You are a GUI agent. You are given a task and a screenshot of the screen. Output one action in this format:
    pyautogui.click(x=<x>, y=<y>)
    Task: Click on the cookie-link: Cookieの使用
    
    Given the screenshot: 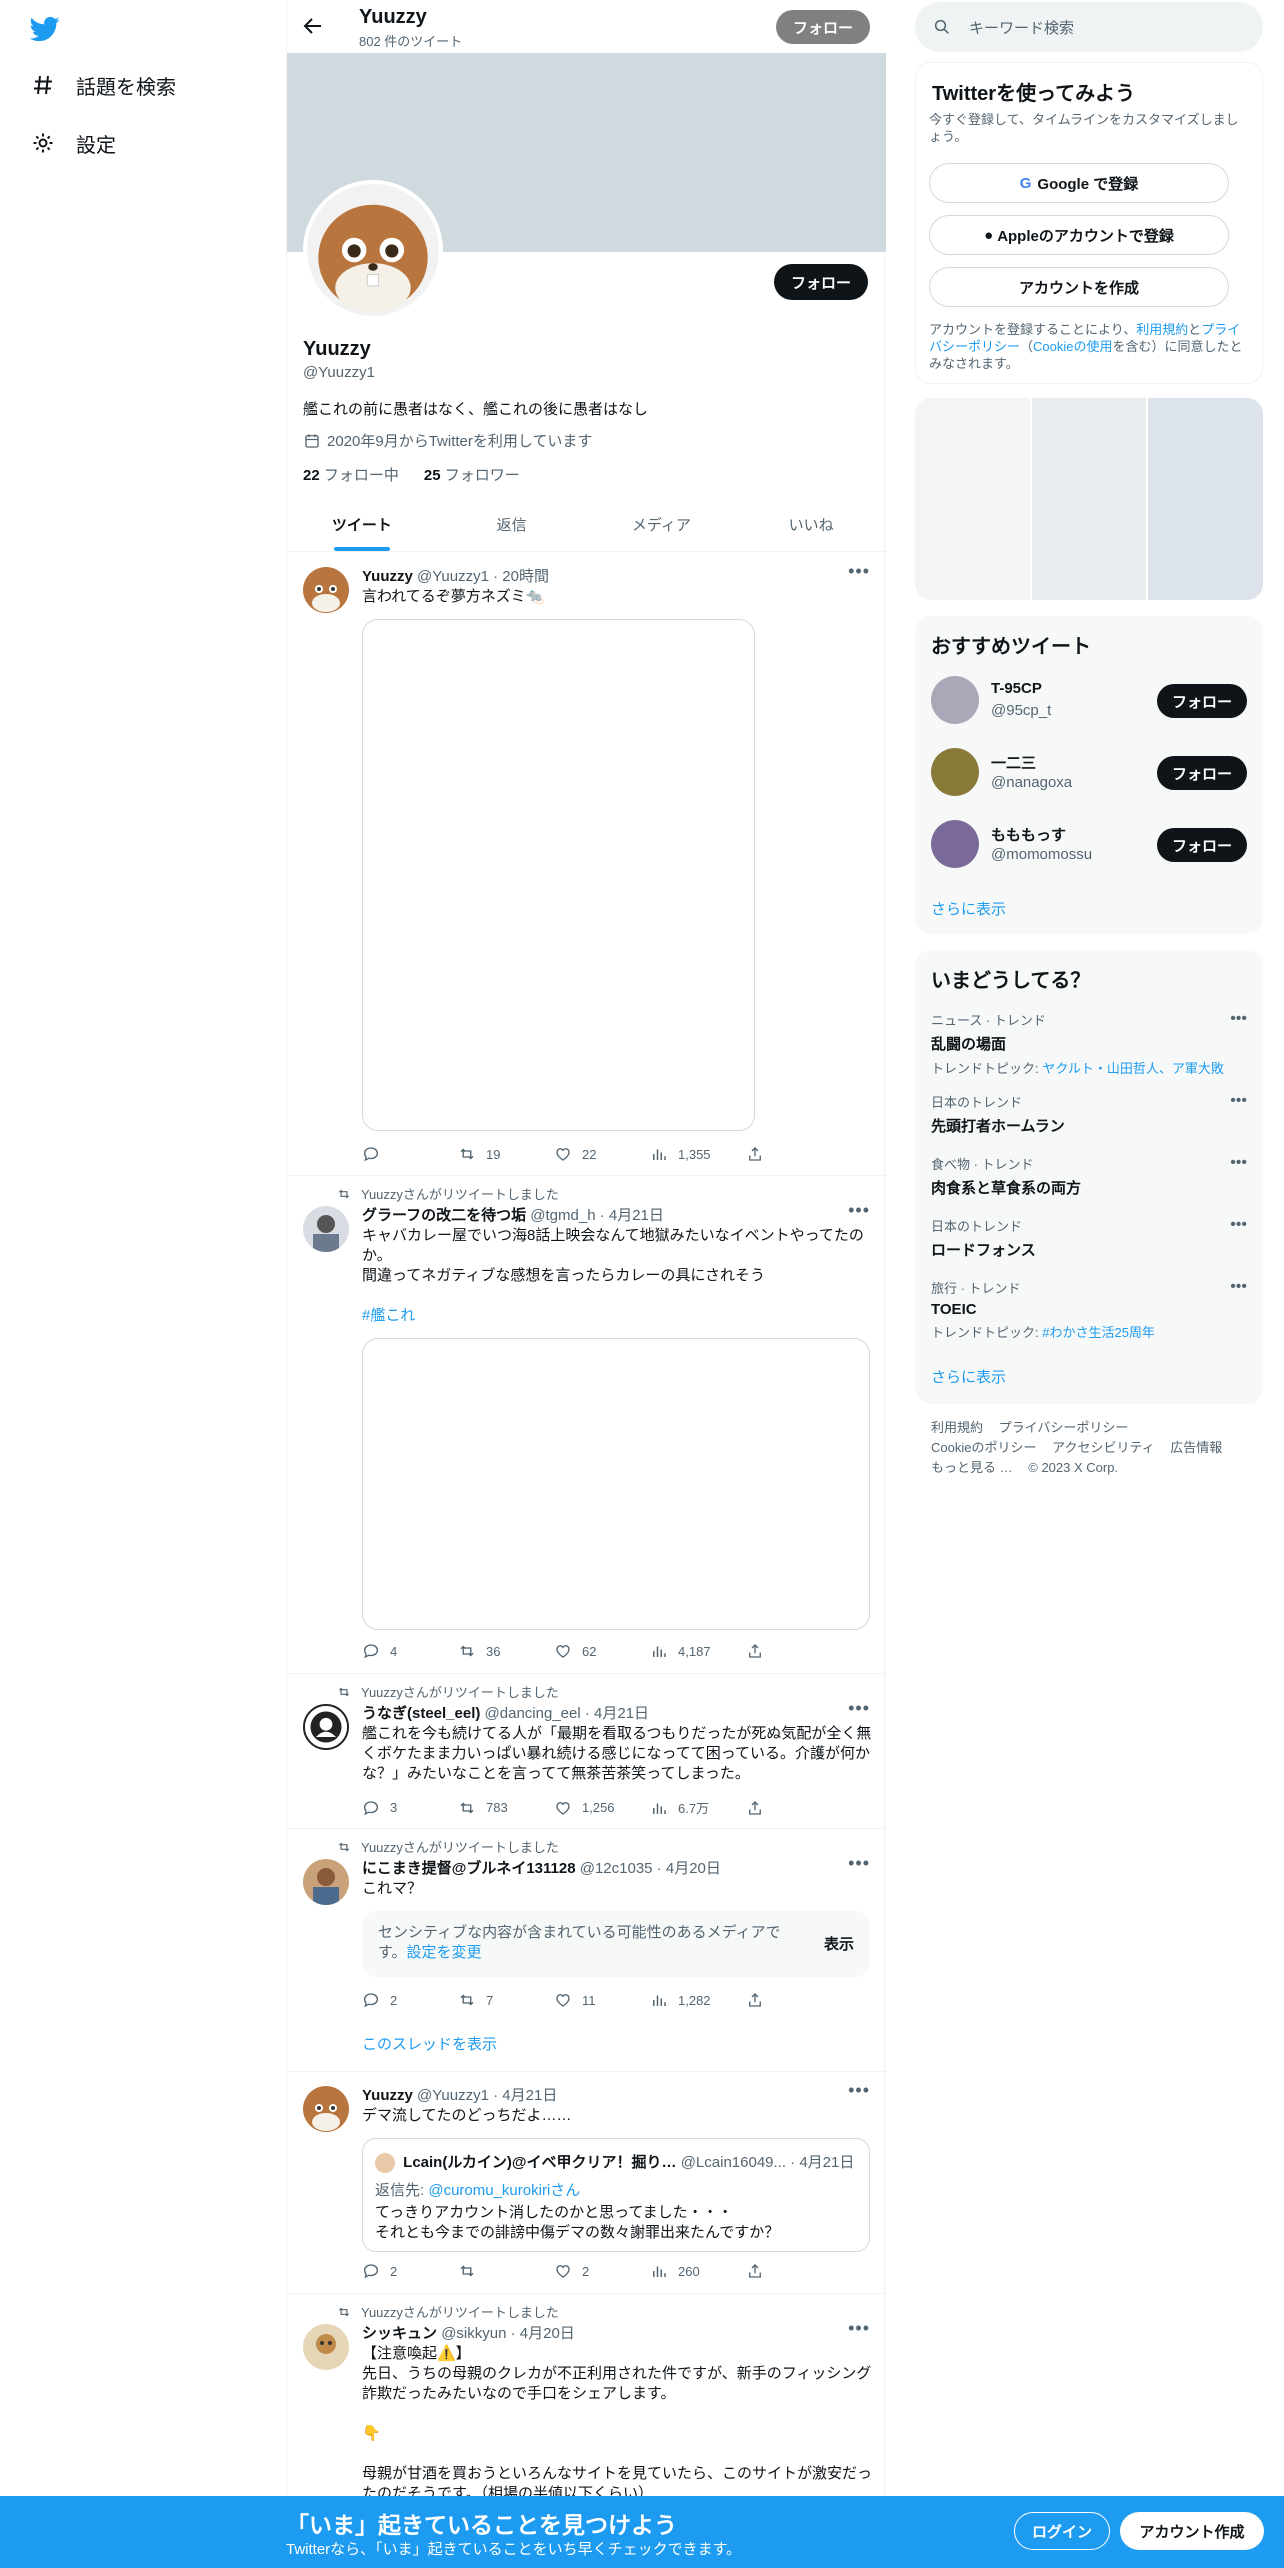 What is the action you would take?
    pyautogui.click(x=1072, y=346)
    